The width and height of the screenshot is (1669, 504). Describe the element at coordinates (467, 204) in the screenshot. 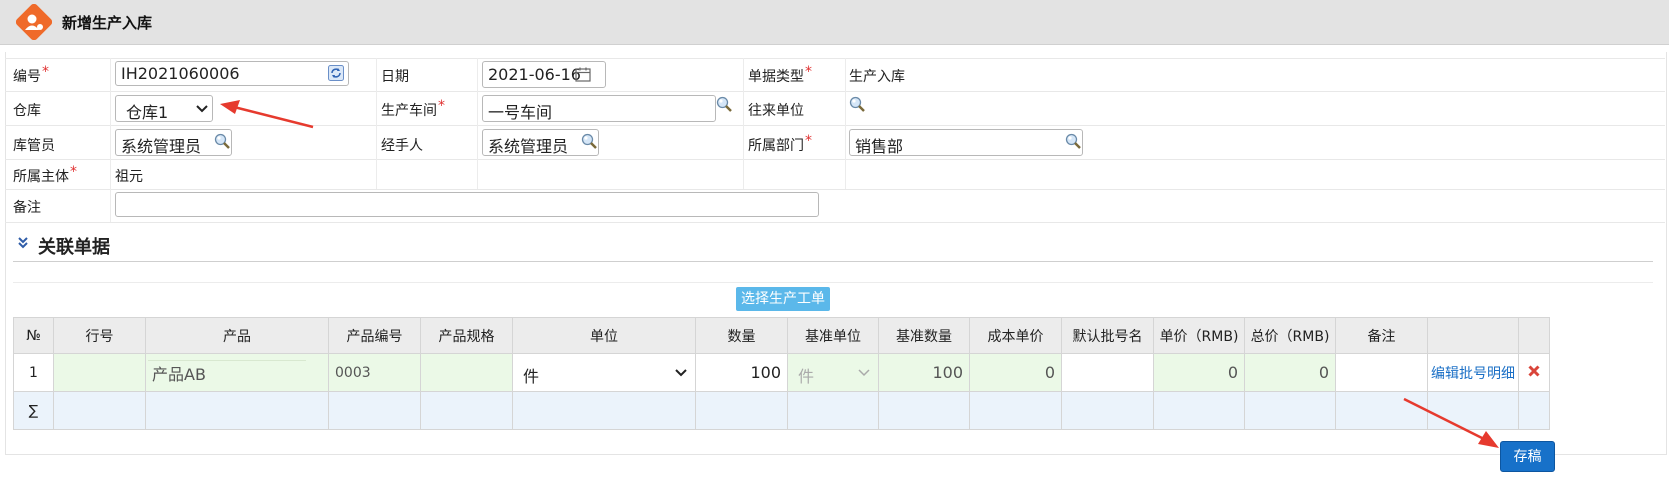

I see `remark-input` at that location.